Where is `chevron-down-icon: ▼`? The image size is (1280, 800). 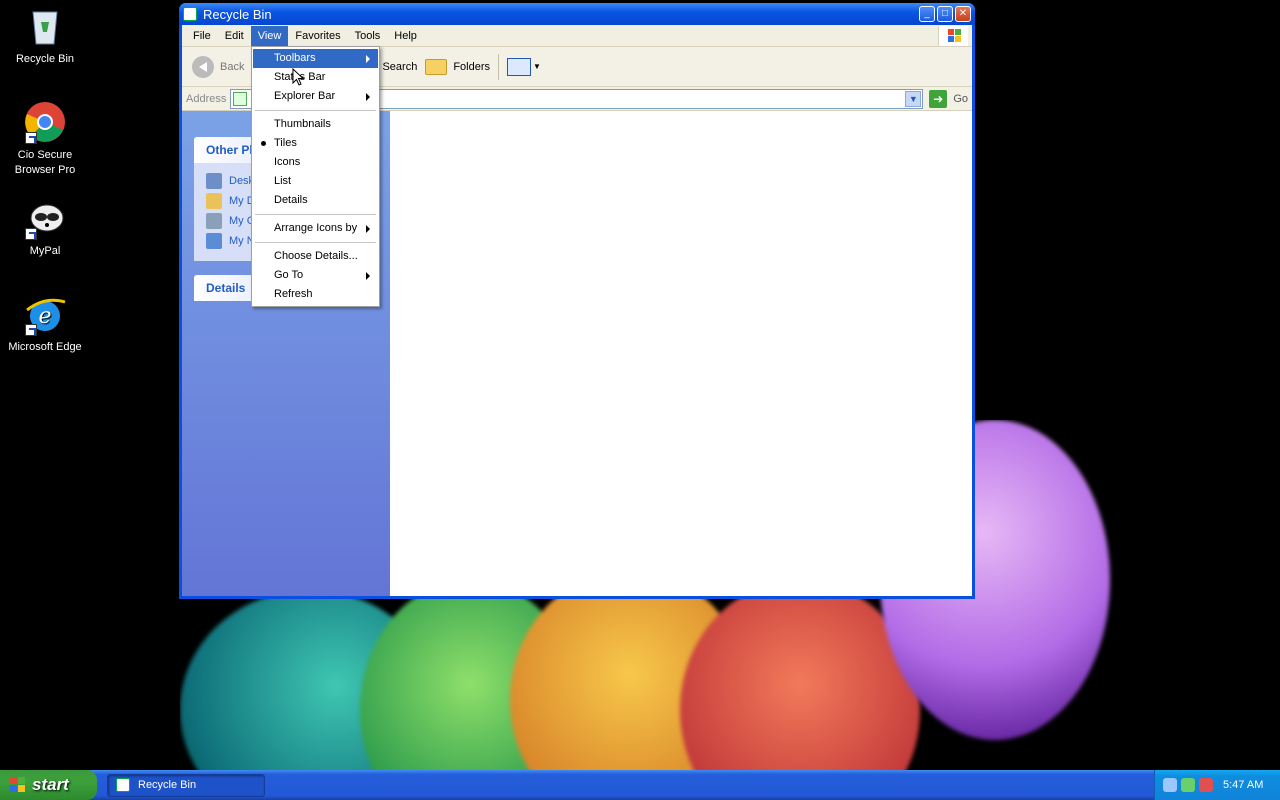
chevron-down-icon: ▼ is located at coordinates (537, 66).